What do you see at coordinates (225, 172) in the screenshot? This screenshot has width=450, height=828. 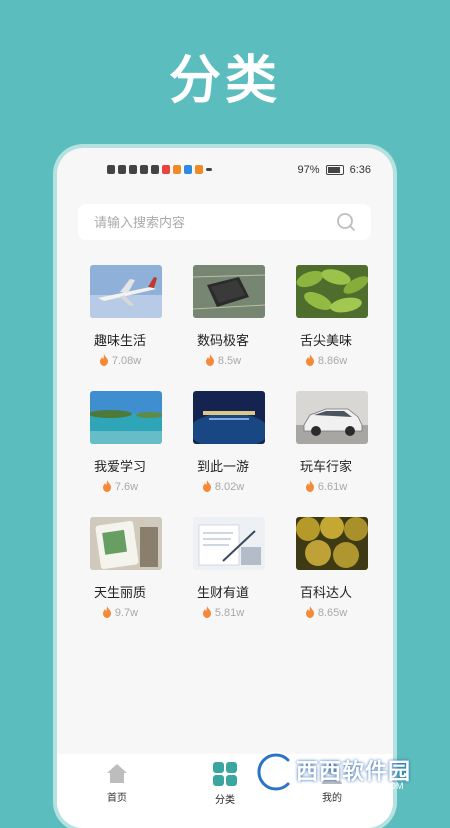 I see `status-bar: 97% 6:36` at bounding box center [225, 172].